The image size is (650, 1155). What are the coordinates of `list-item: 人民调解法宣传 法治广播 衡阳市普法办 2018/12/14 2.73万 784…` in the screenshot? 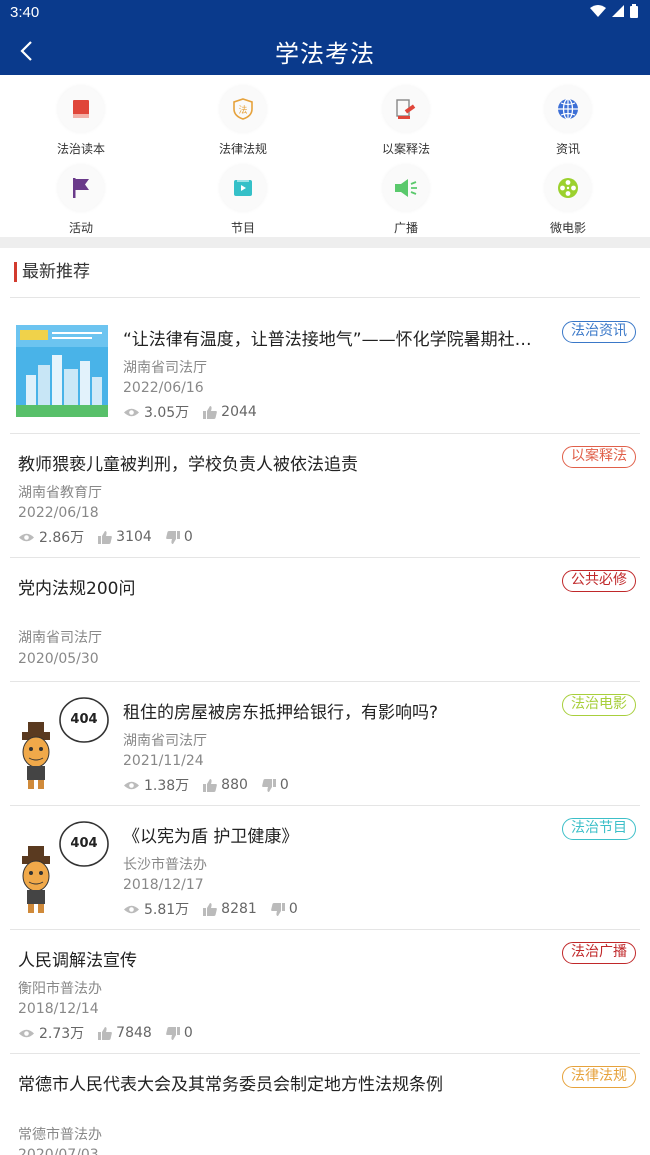 It's located at (325, 992).